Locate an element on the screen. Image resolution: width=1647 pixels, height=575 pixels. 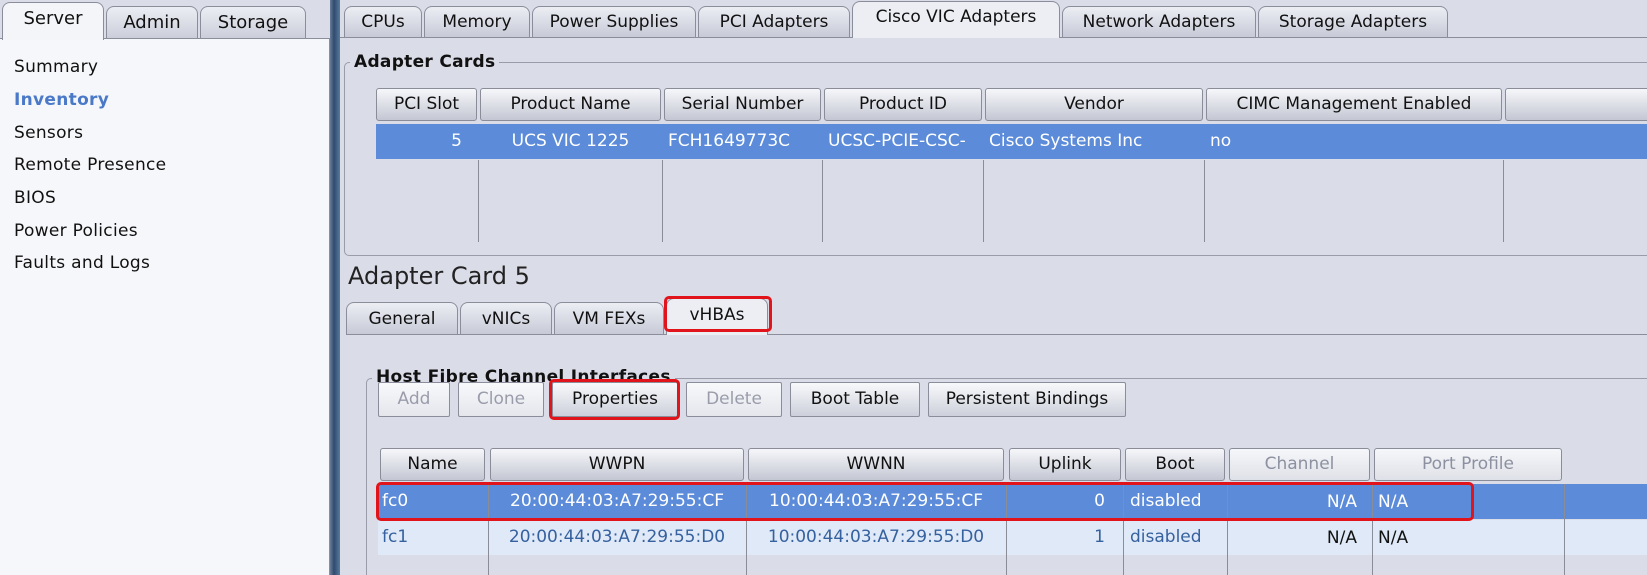
nav-item-power-policies: Power Policies is located at coordinates (76, 231).